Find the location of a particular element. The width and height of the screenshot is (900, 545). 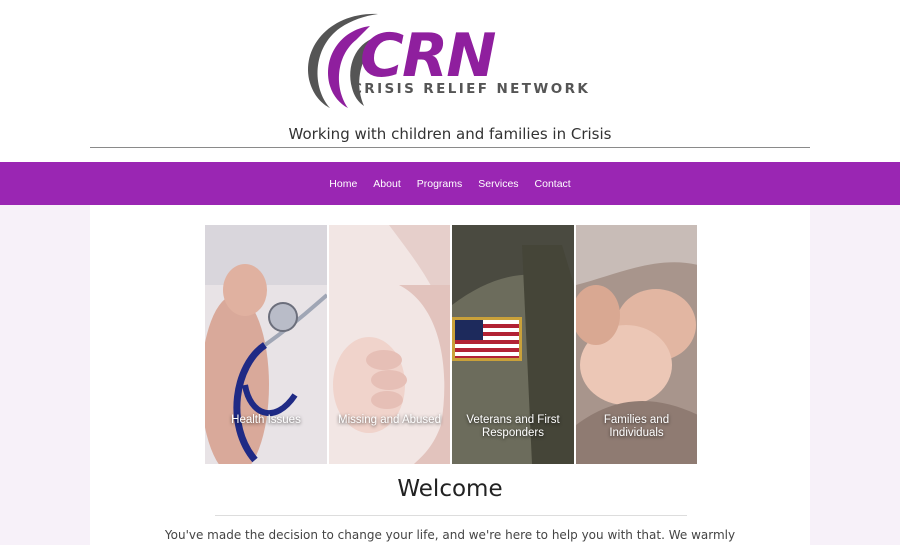

nav-about: About is located at coordinates (386, 184).